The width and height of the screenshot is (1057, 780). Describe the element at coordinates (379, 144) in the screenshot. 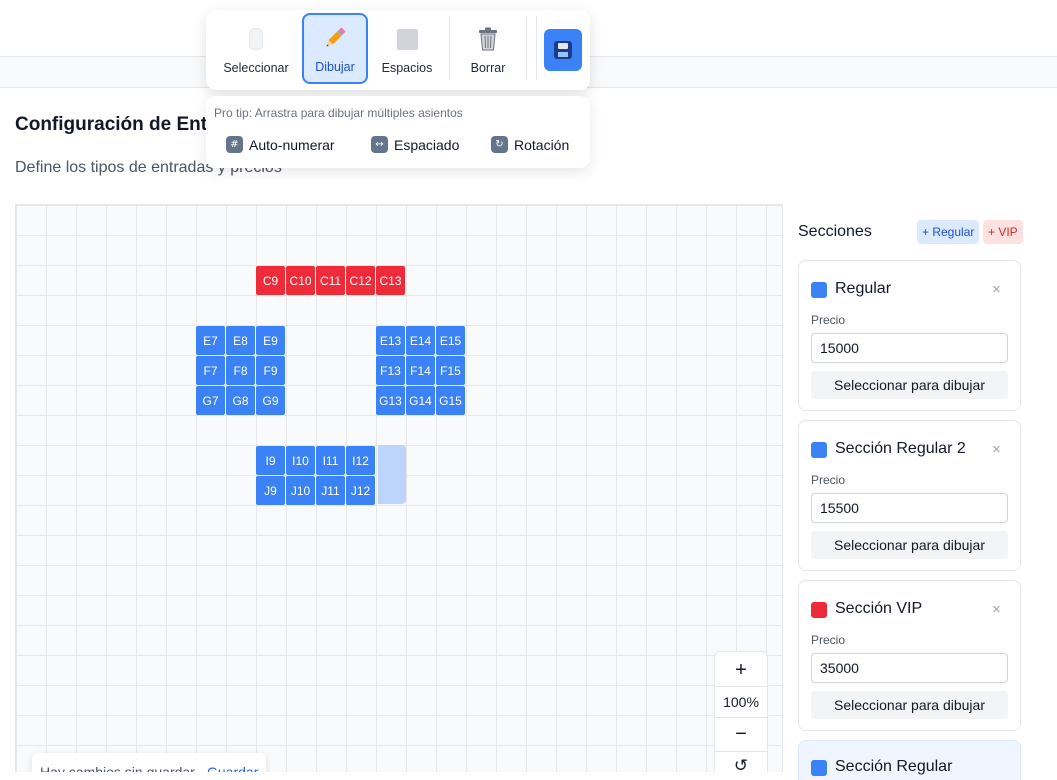

I see `left-right-arrow-icon: ↔` at that location.